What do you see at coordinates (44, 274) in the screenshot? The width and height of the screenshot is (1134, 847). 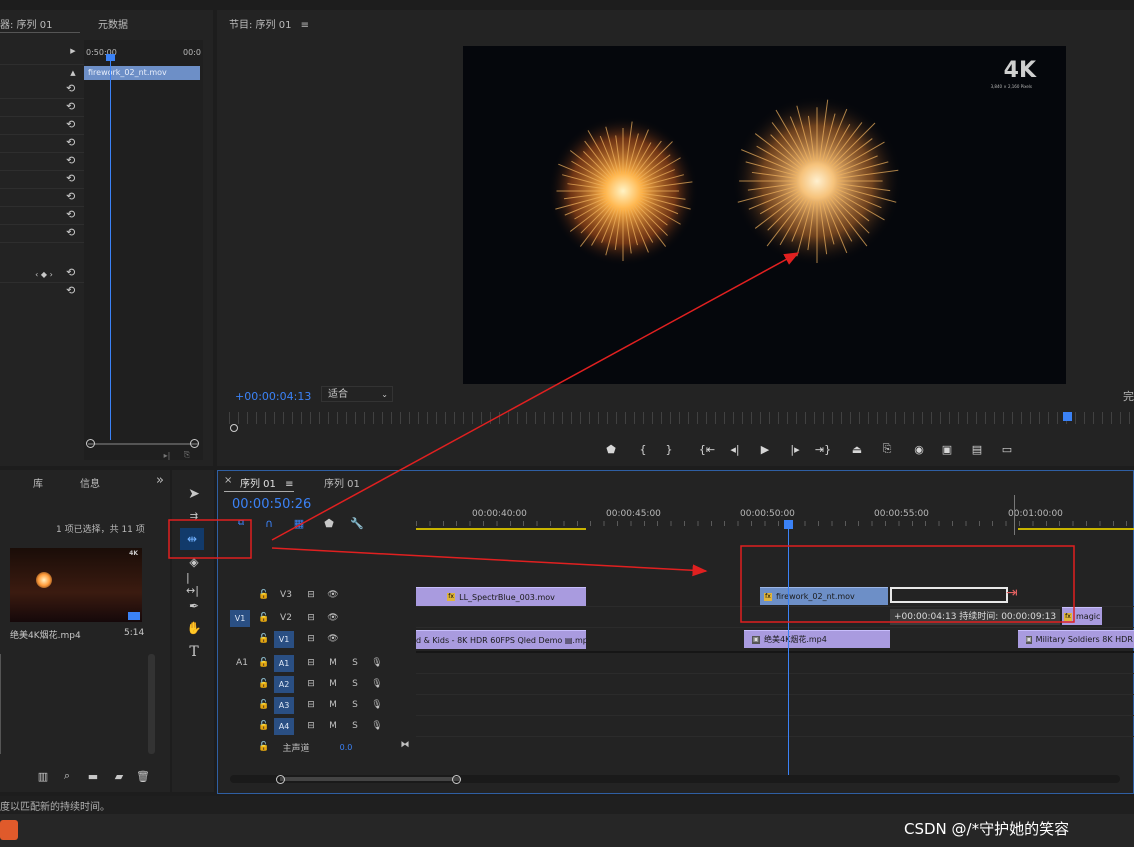 I see `keyframe-nav-icon: ‹ ◆ ›` at bounding box center [44, 274].